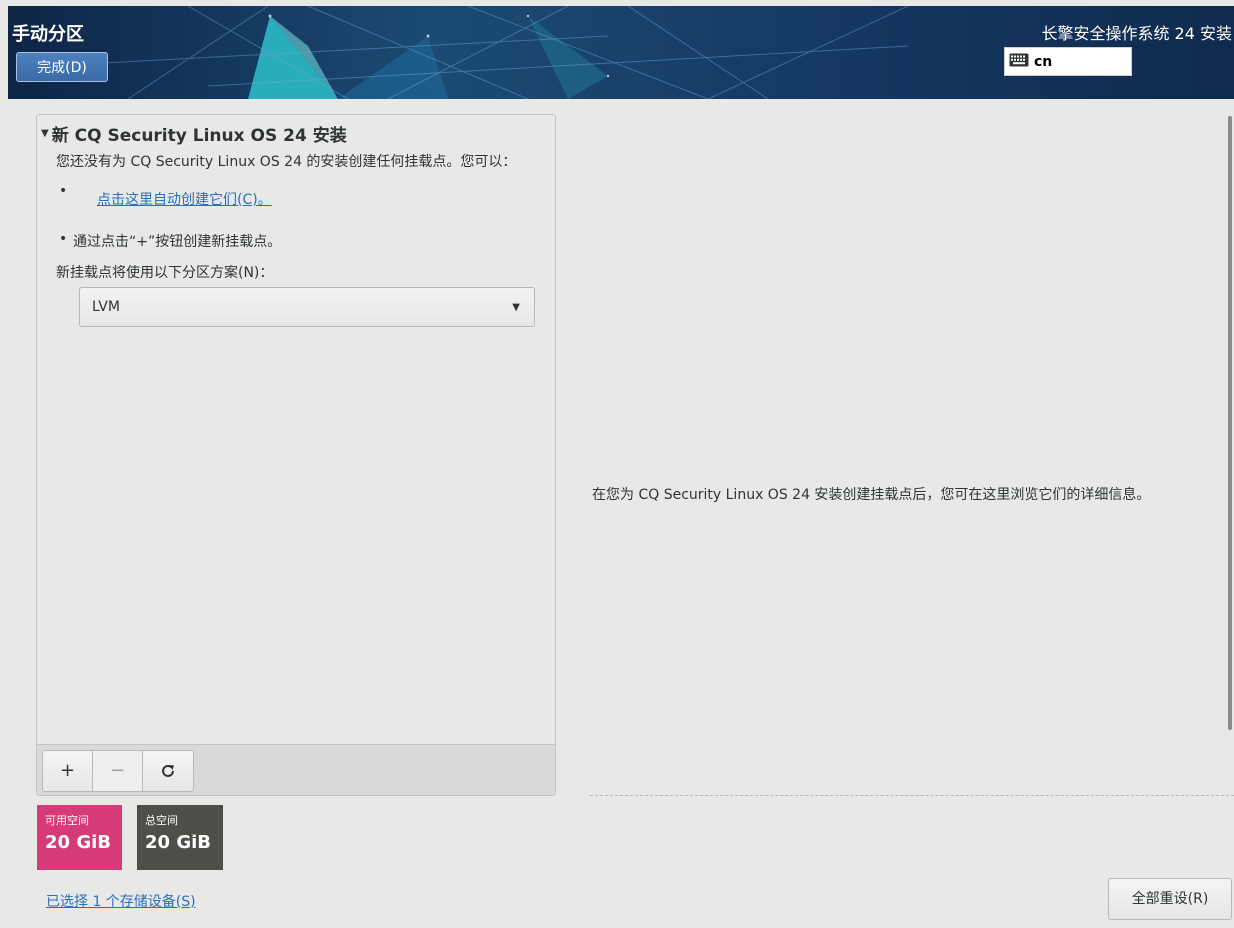 The width and height of the screenshot is (1234, 928). What do you see at coordinates (68, 771) in the screenshot?
I see `add-mount-point-button: +` at bounding box center [68, 771].